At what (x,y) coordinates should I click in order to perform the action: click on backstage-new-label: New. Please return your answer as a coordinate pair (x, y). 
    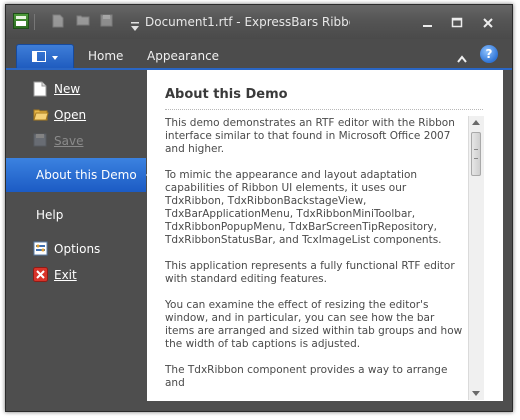
    Looking at the image, I should click on (67, 89).